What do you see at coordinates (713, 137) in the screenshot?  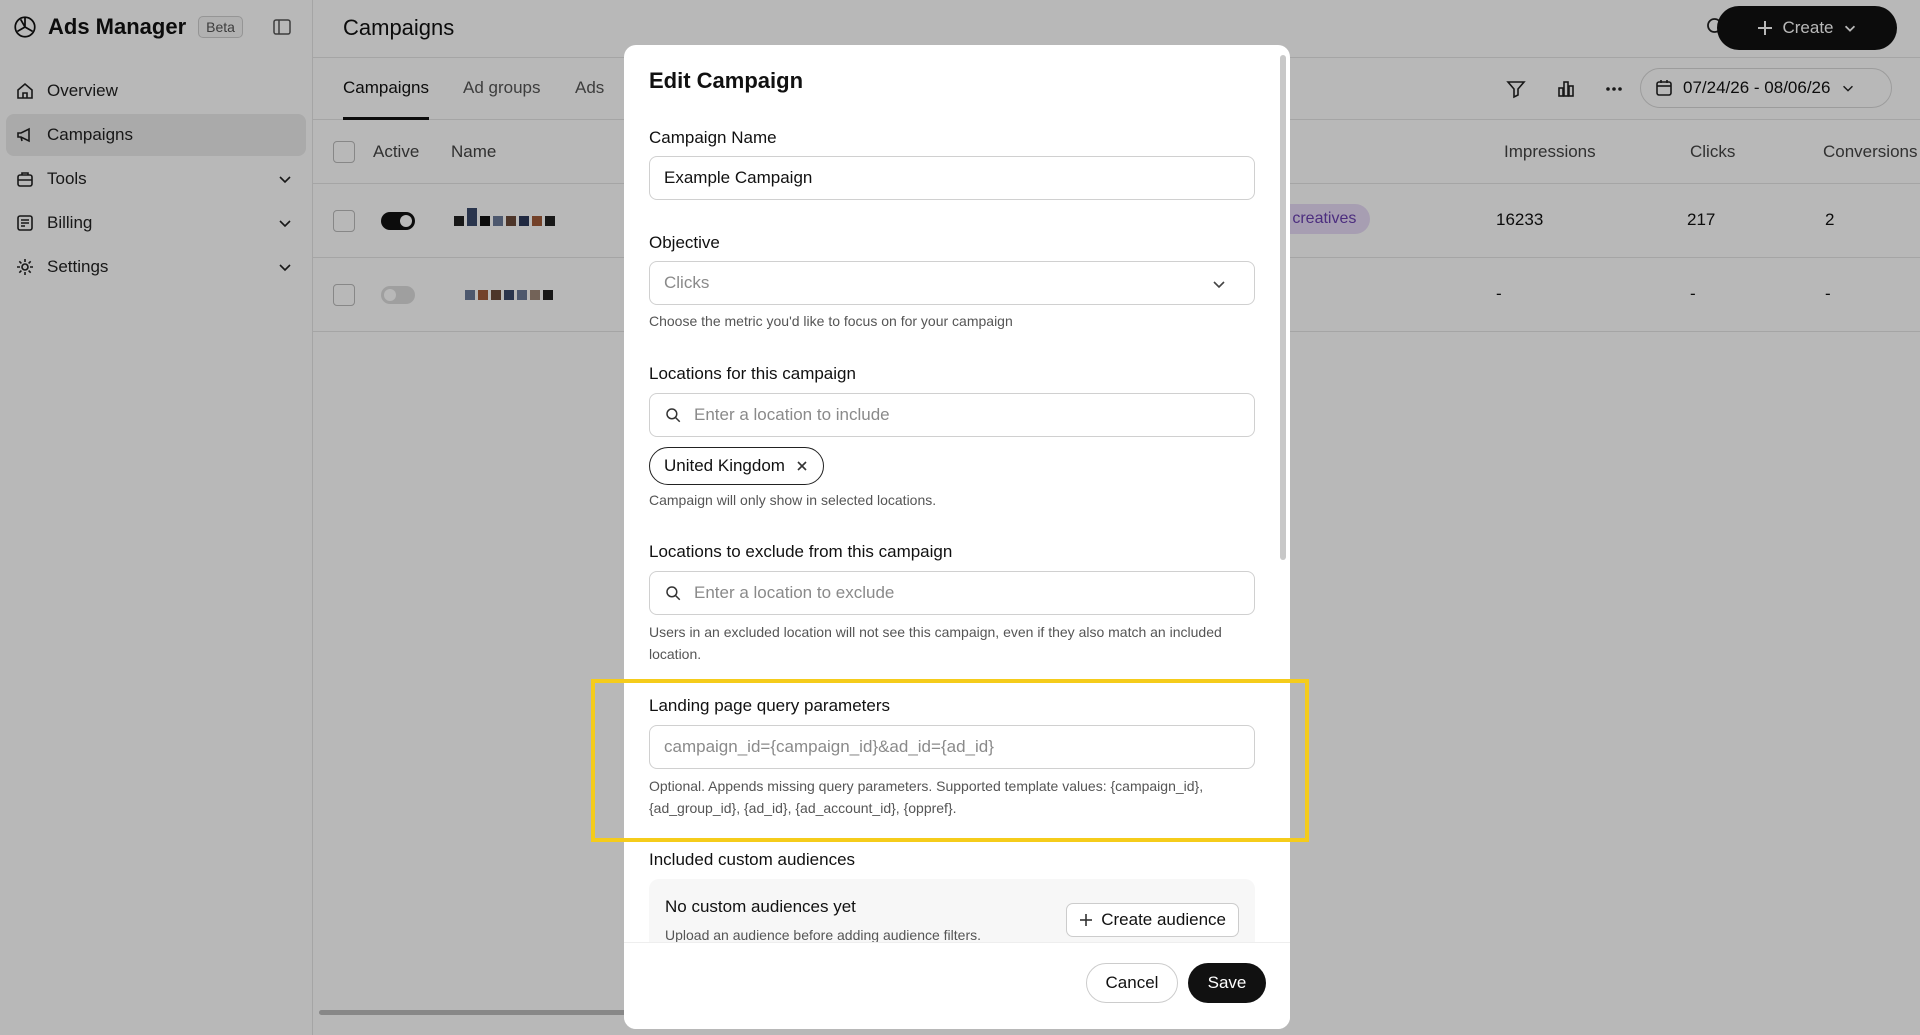 I see `campaign-name-label: Campaign Name` at bounding box center [713, 137].